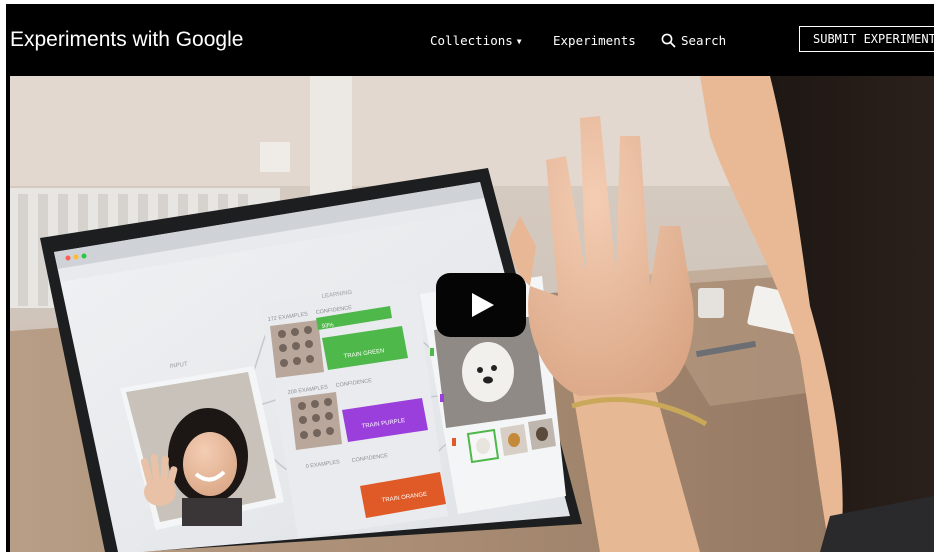  Describe the element at coordinates (297, 349) in the screenshot. I see `example-thumbnails-green` at that location.